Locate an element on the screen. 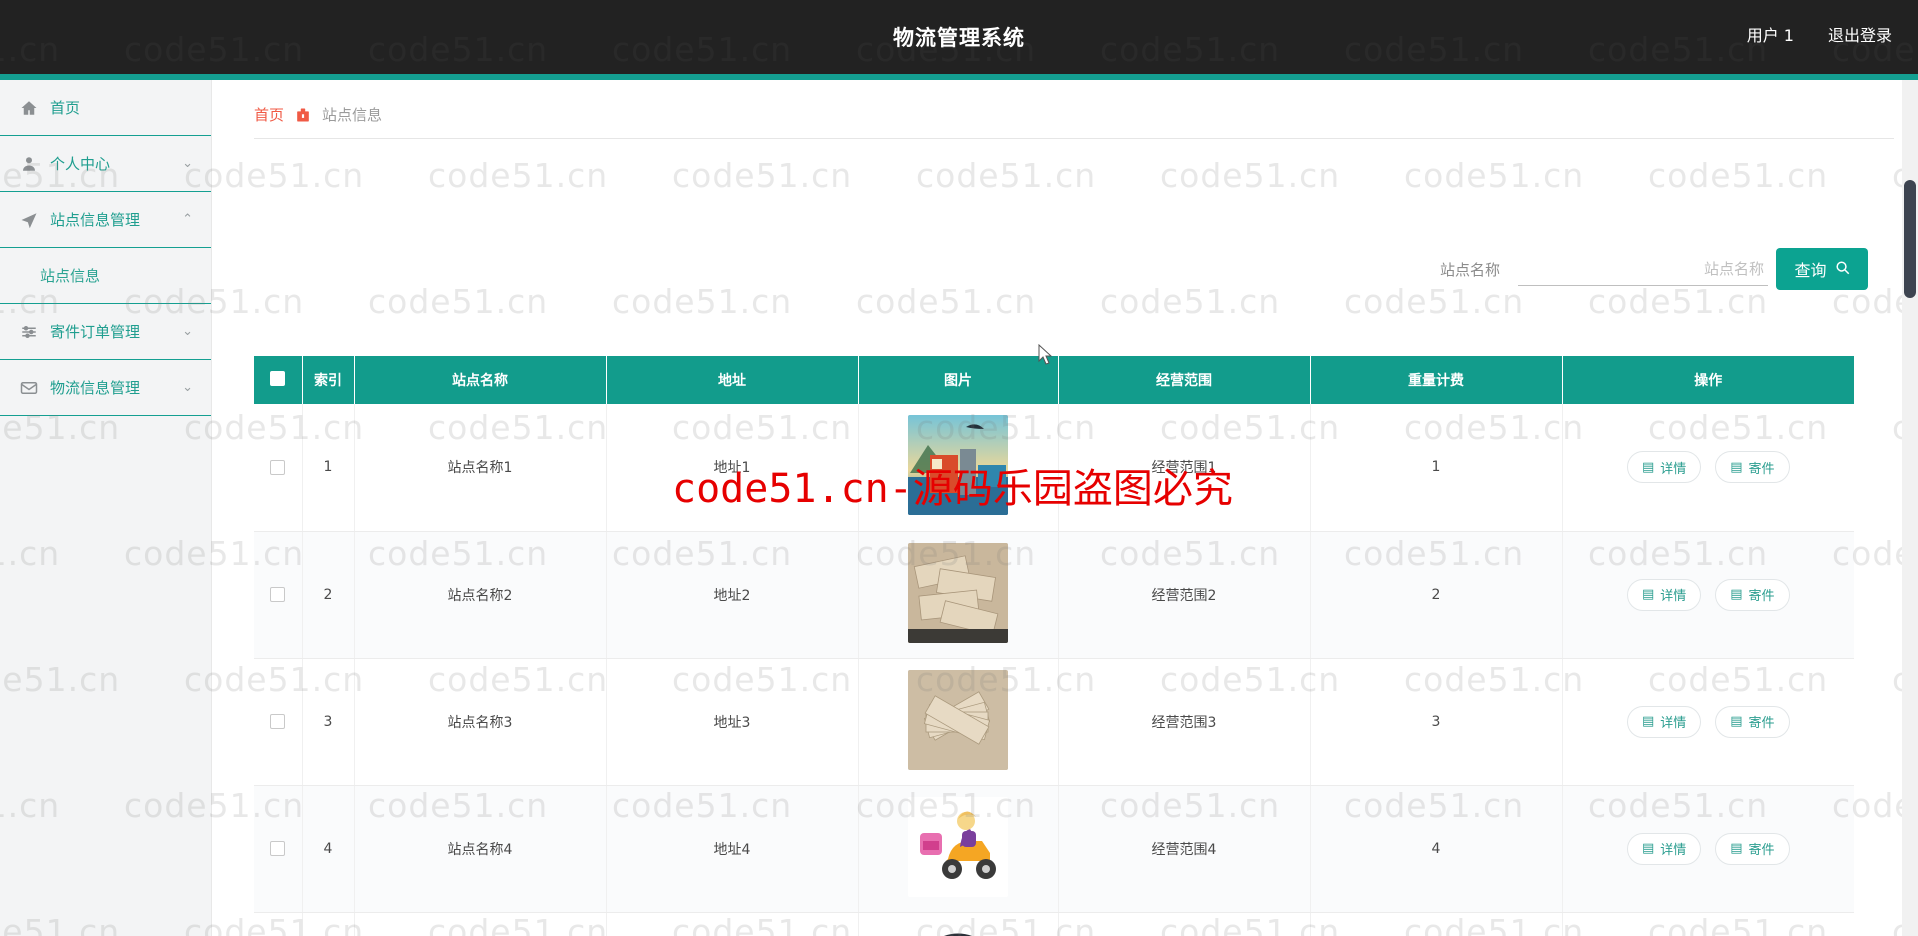  truck-circle-icon is located at coordinates (958, 929).